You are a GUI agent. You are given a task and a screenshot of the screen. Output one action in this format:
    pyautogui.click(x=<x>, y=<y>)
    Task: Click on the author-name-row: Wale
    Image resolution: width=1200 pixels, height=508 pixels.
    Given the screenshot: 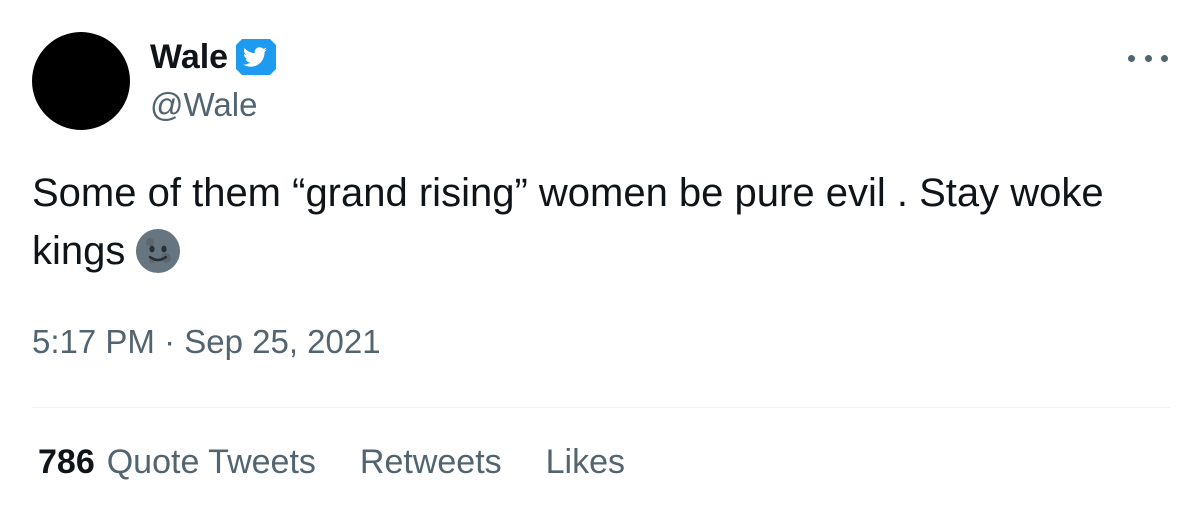 What is the action you would take?
    pyautogui.click(x=214, y=57)
    